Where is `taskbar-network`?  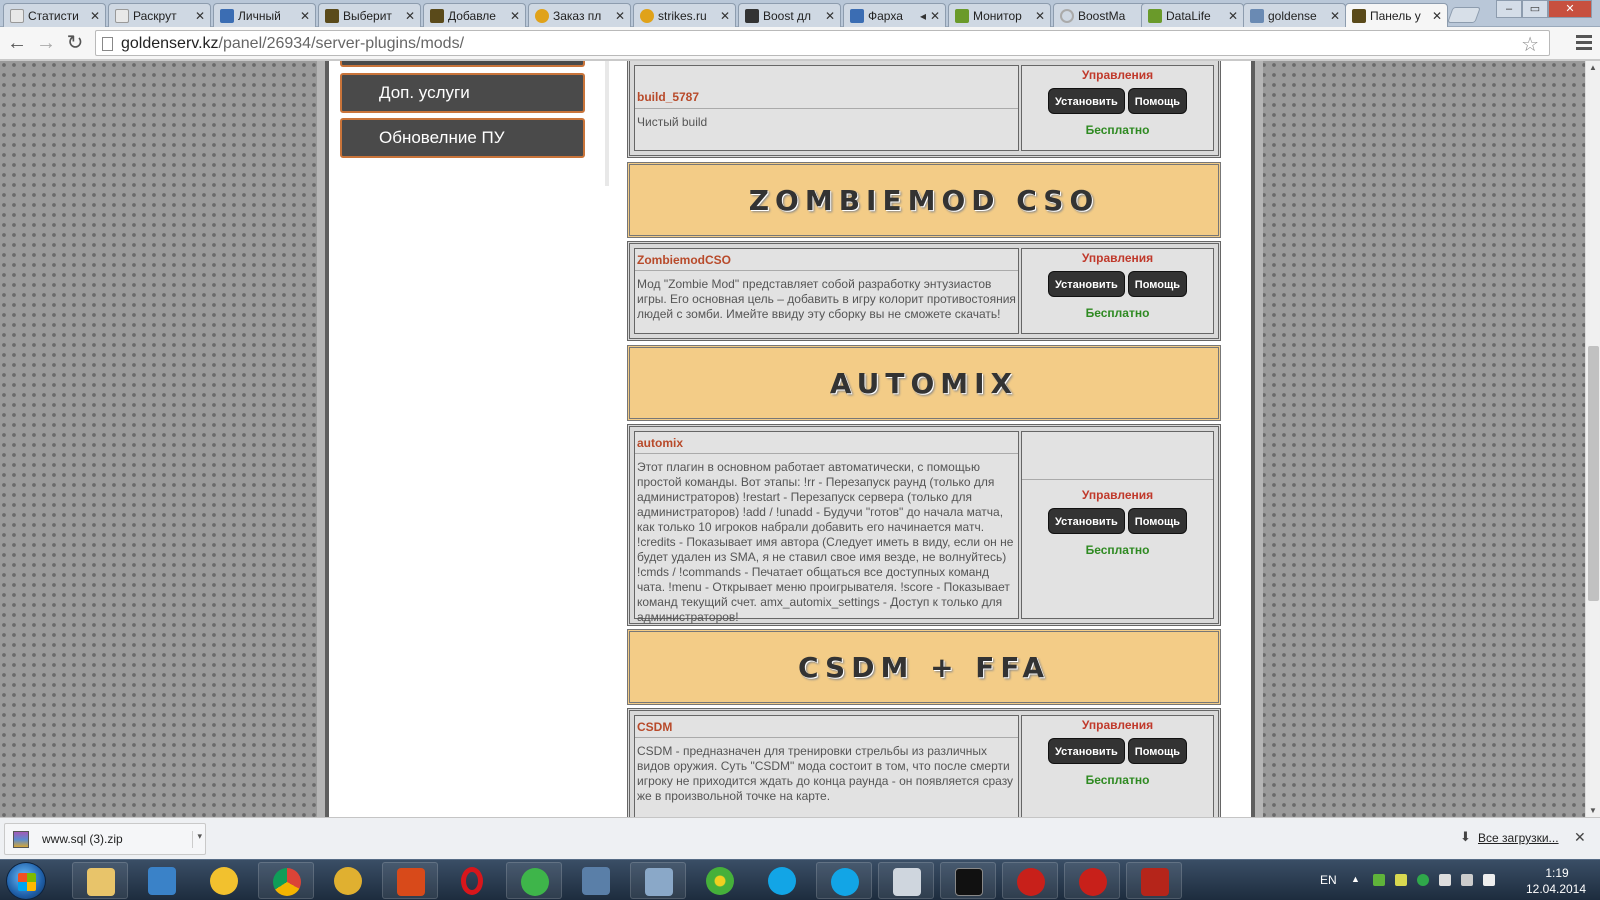 taskbar-network is located at coordinates (596, 880).